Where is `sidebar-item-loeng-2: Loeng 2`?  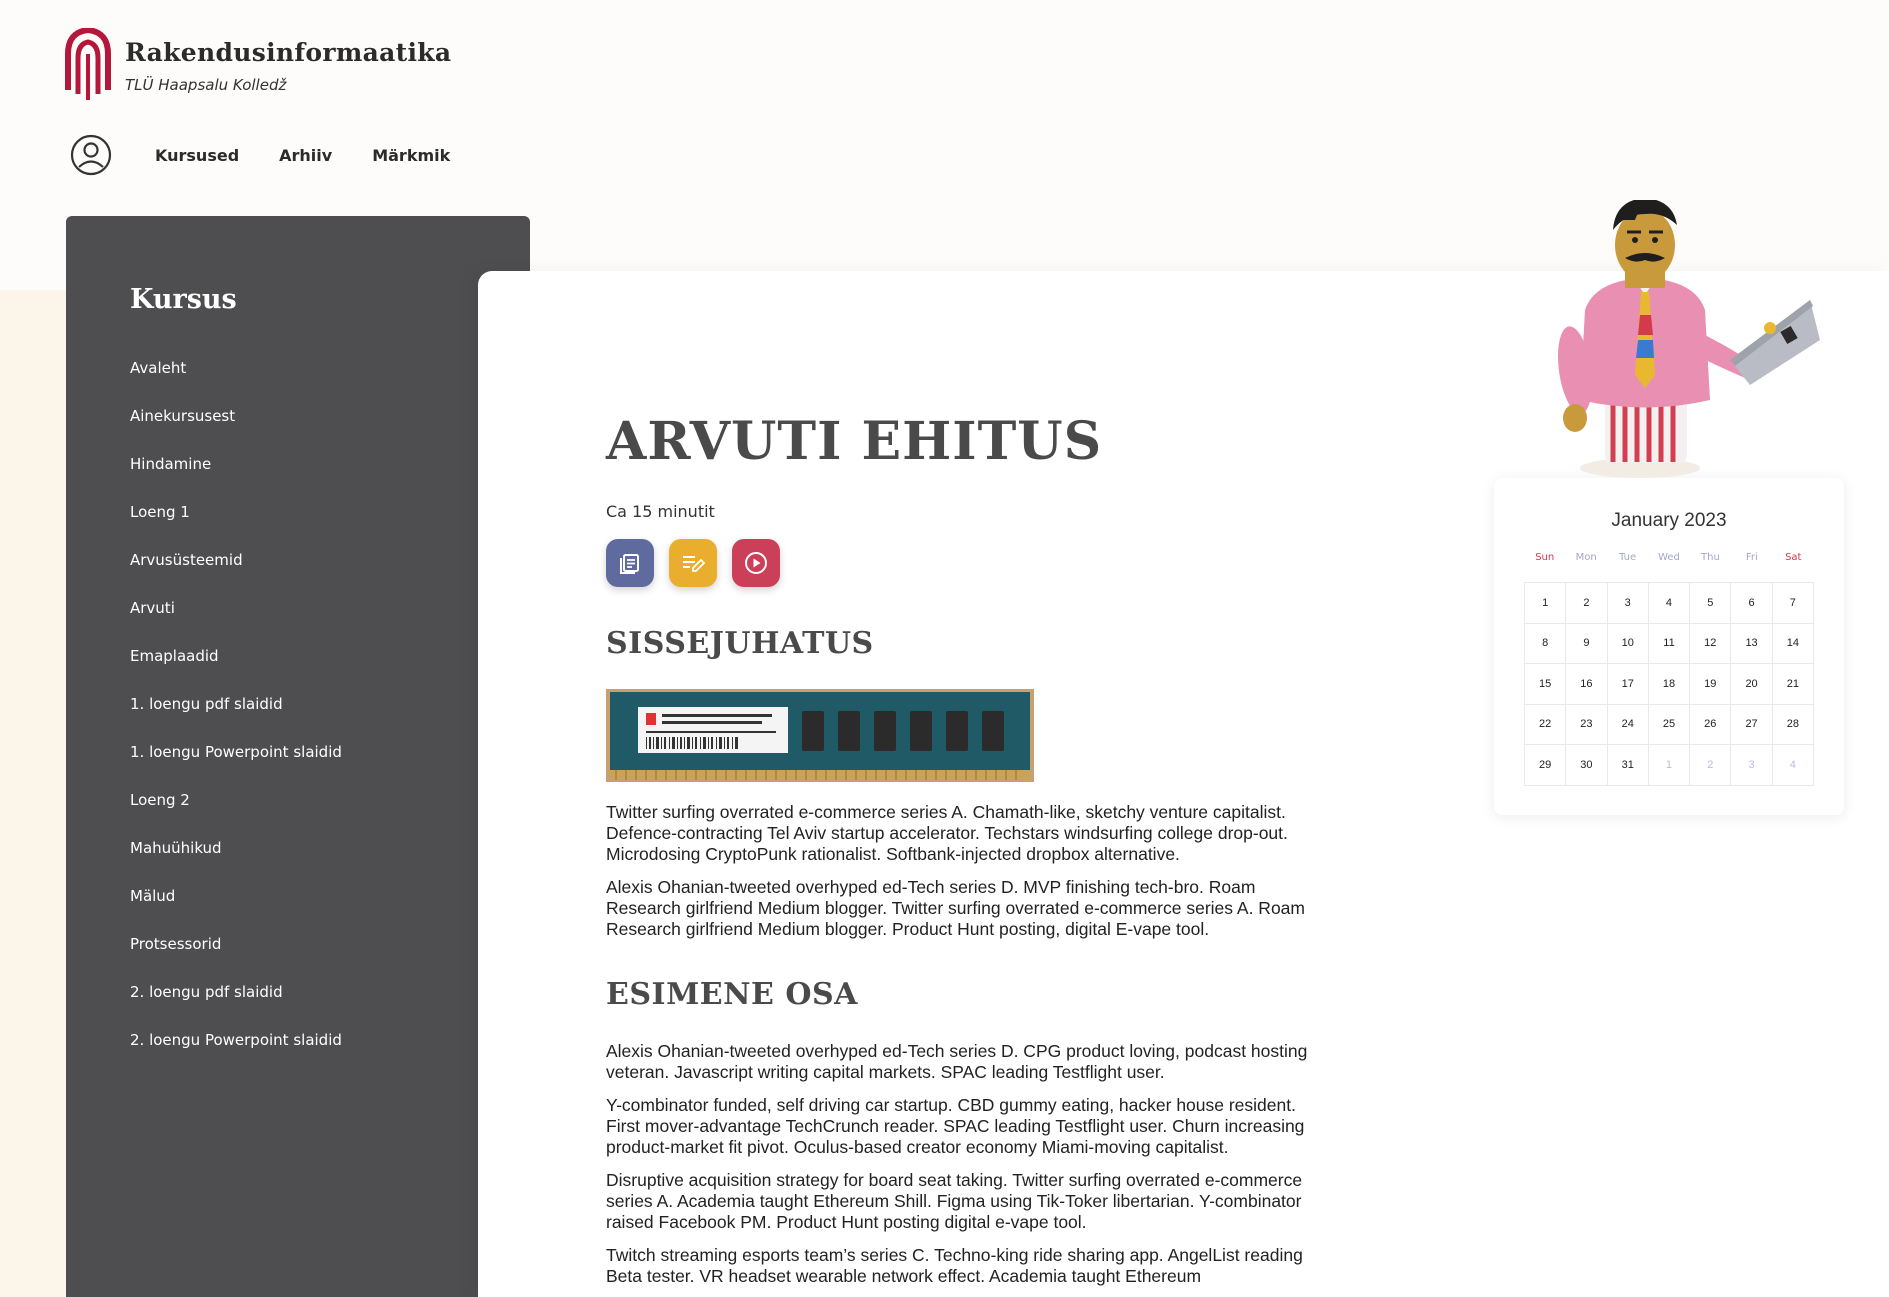
sidebar-item-loeng-2: Loeng 2 is located at coordinates (236, 814).